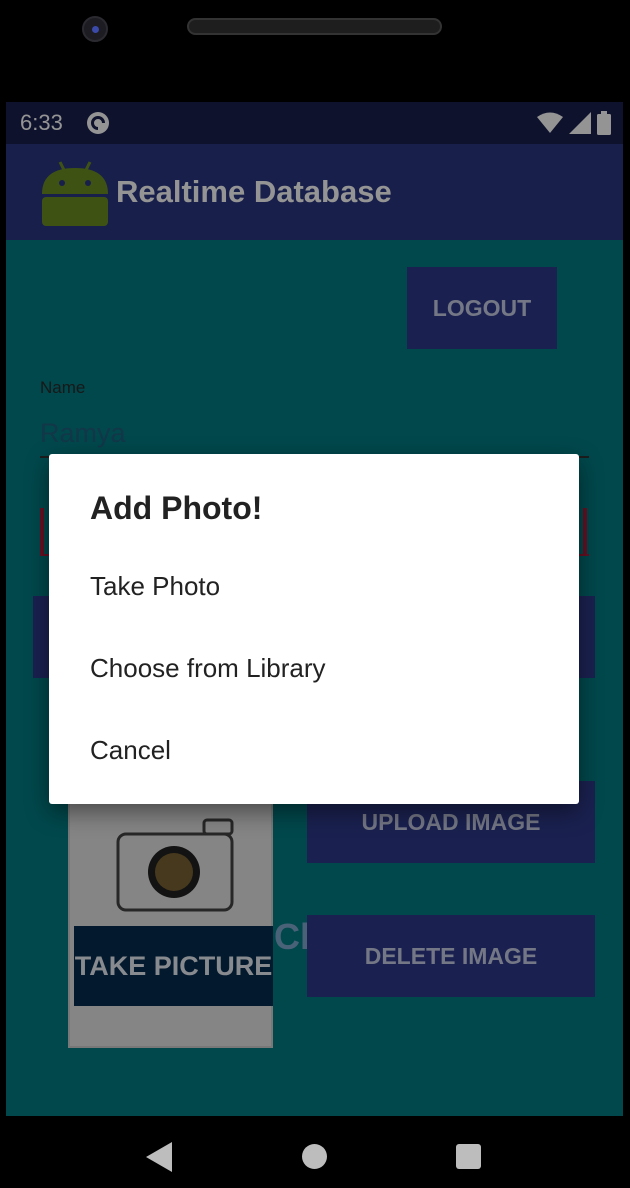 Image resolution: width=630 pixels, height=1188 pixels. What do you see at coordinates (159, 1157) in the screenshot?
I see `back-triangle-icon` at bounding box center [159, 1157].